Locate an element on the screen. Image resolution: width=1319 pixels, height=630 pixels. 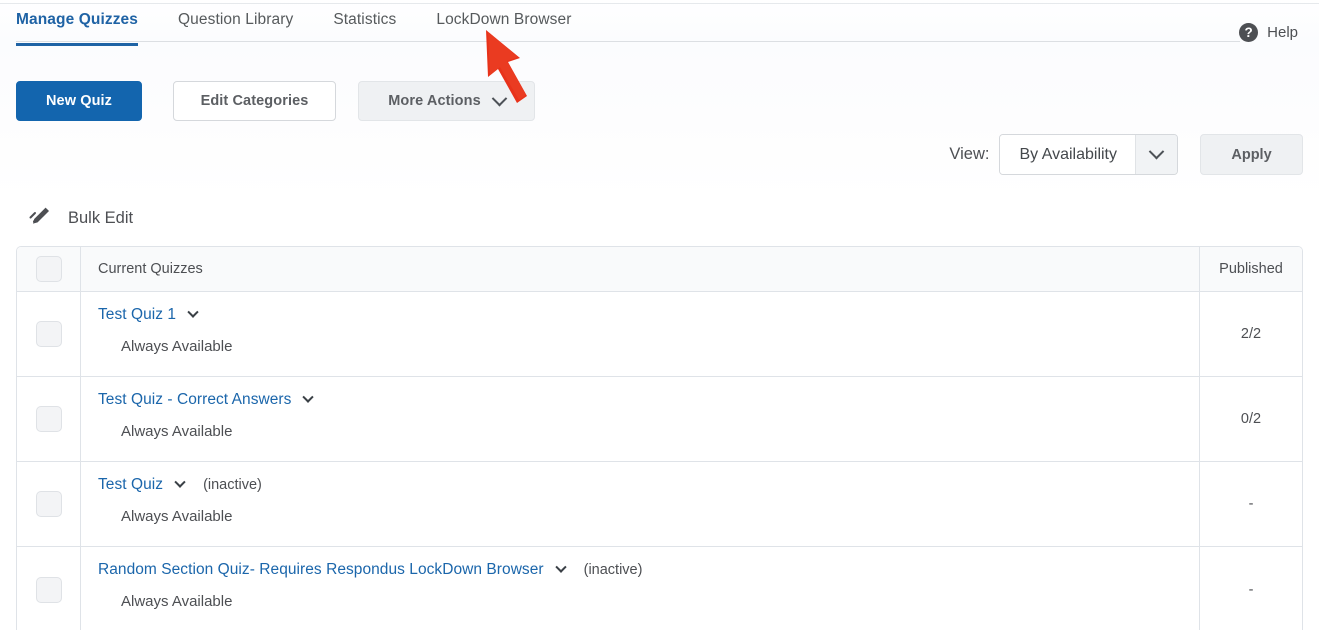
pencil-edit-icon is located at coordinates (39, 215).